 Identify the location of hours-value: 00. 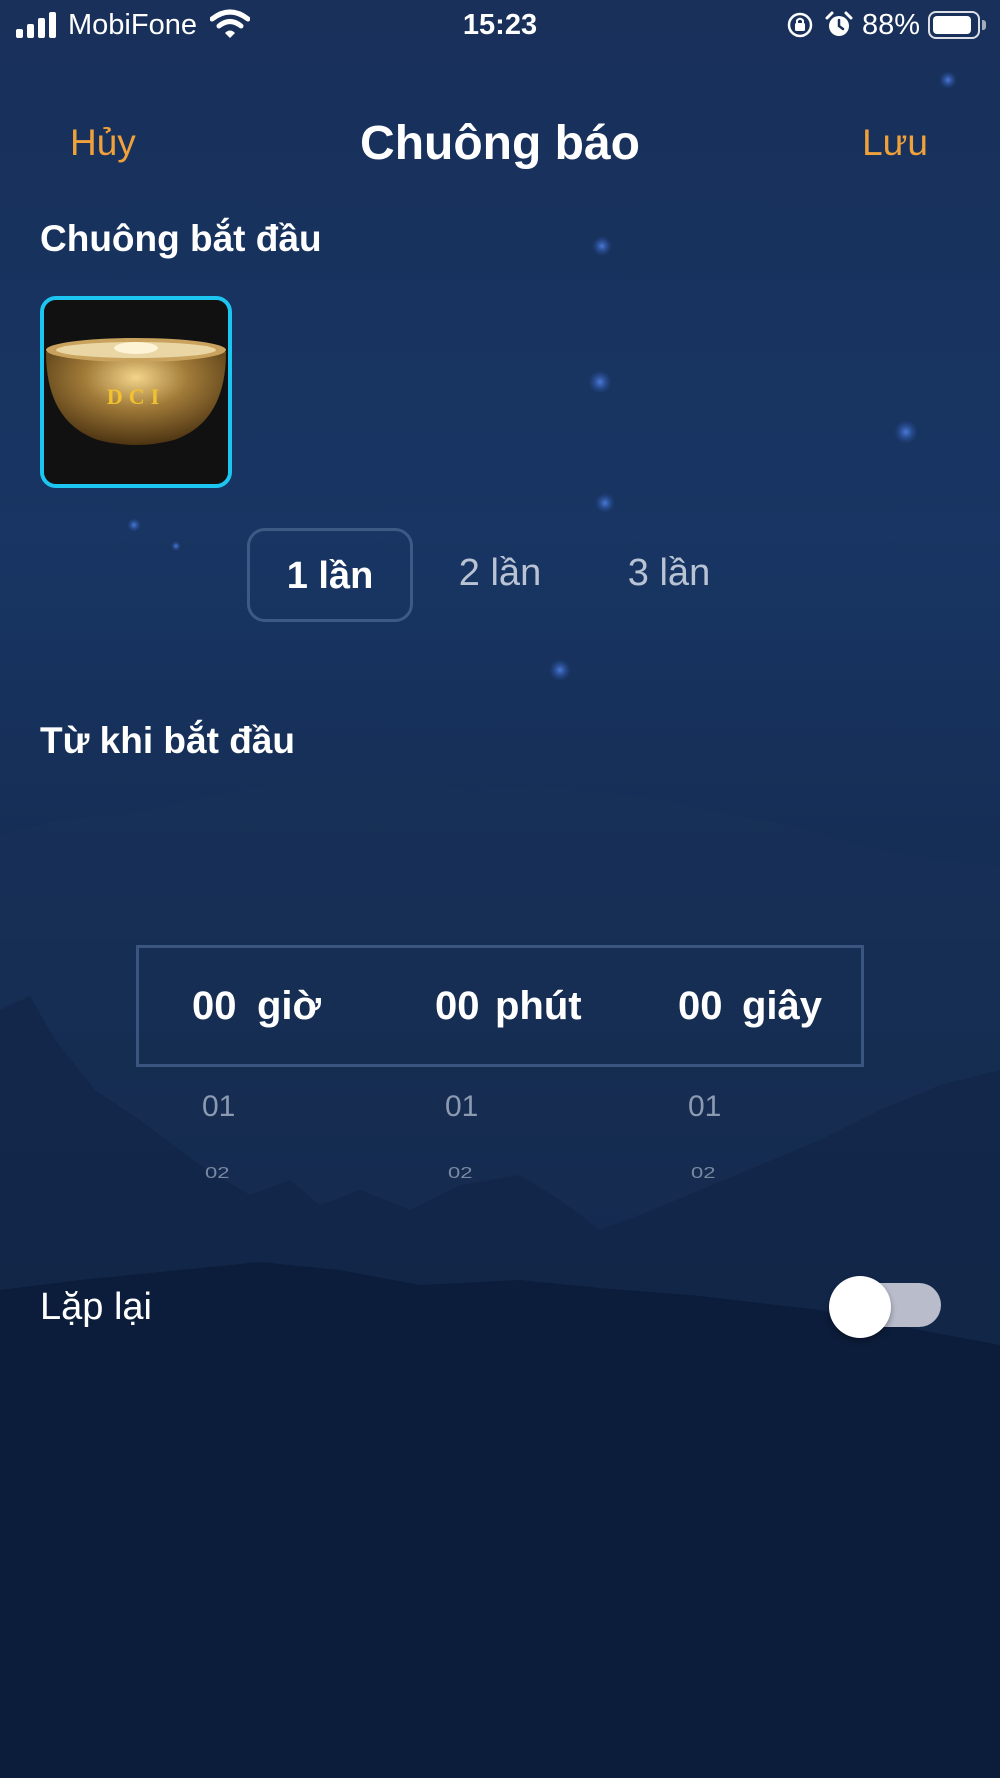
(214, 1006).